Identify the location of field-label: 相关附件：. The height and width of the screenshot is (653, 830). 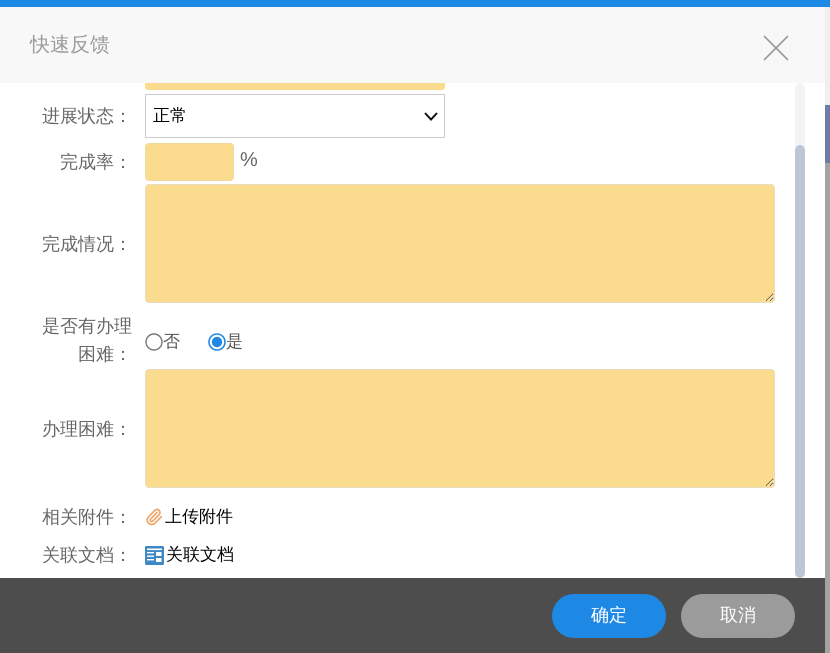
(86, 517).